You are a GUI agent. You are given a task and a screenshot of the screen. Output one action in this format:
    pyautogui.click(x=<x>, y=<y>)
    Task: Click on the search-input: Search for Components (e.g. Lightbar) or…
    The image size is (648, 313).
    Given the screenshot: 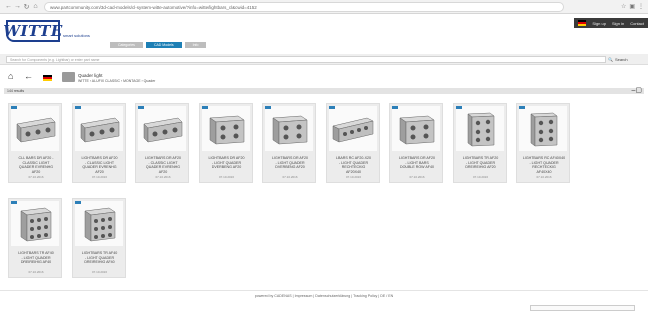 What is the action you would take?
    pyautogui.click(x=306, y=59)
    